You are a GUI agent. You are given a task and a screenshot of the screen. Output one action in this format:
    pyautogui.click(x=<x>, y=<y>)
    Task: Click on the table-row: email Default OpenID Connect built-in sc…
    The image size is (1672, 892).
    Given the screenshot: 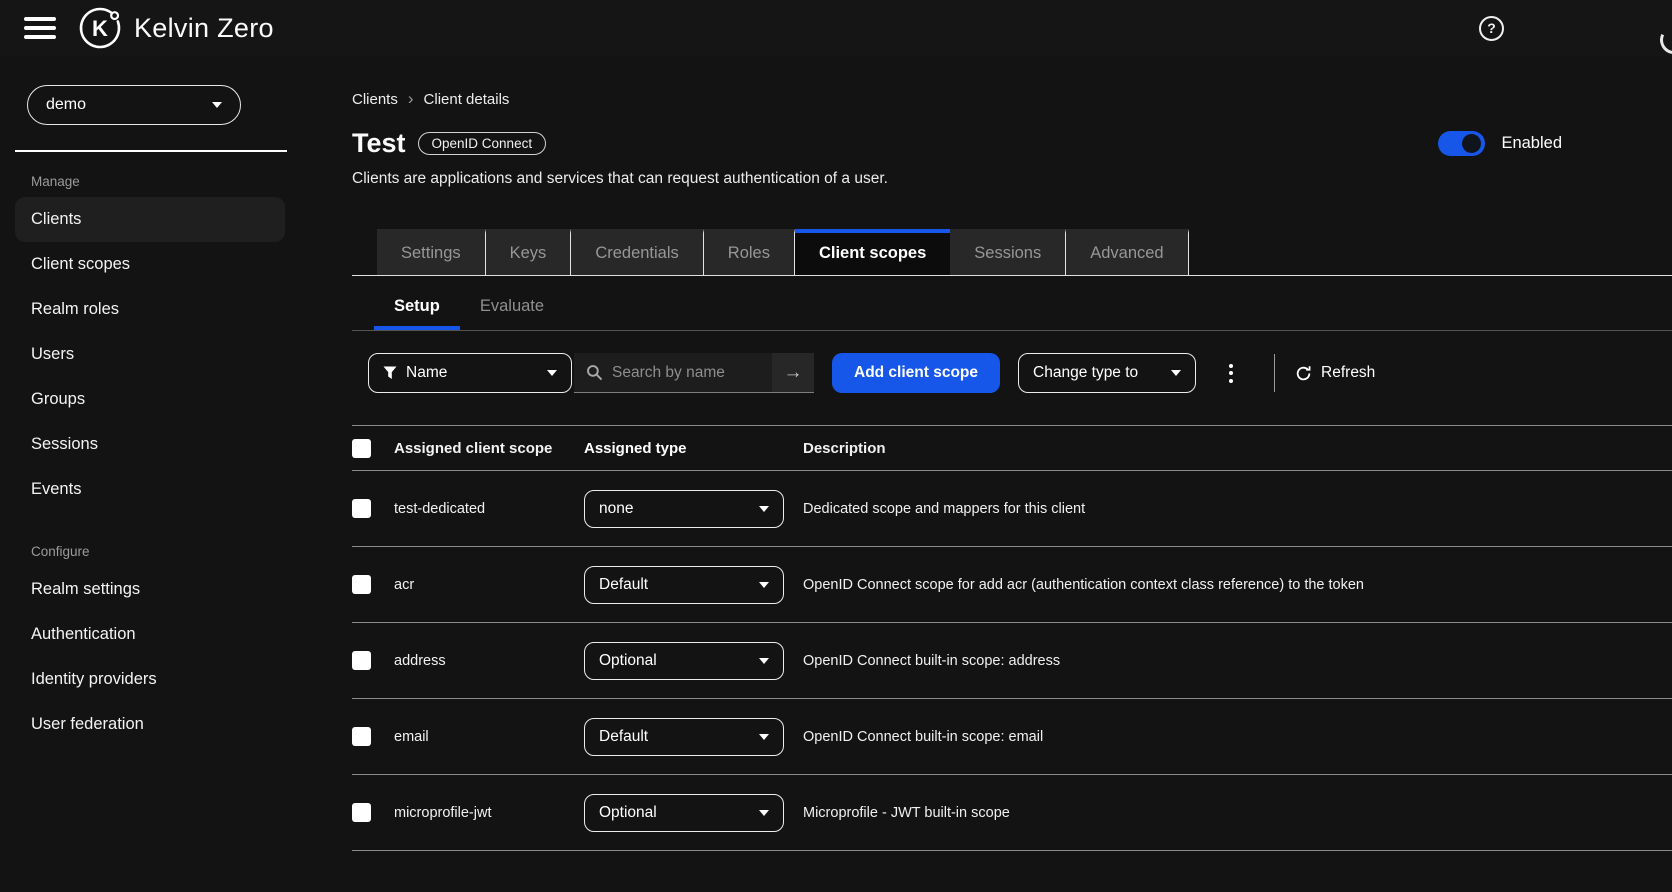 What is the action you would take?
    pyautogui.click(x=1012, y=737)
    